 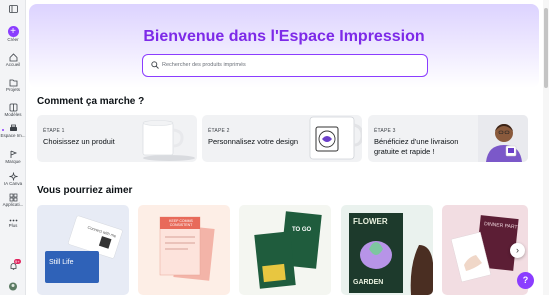 What do you see at coordinates (85, 190) in the screenshot?
I see `section-title-recommendations: Vous pourriez aimer` at bounding box center [85, 190].